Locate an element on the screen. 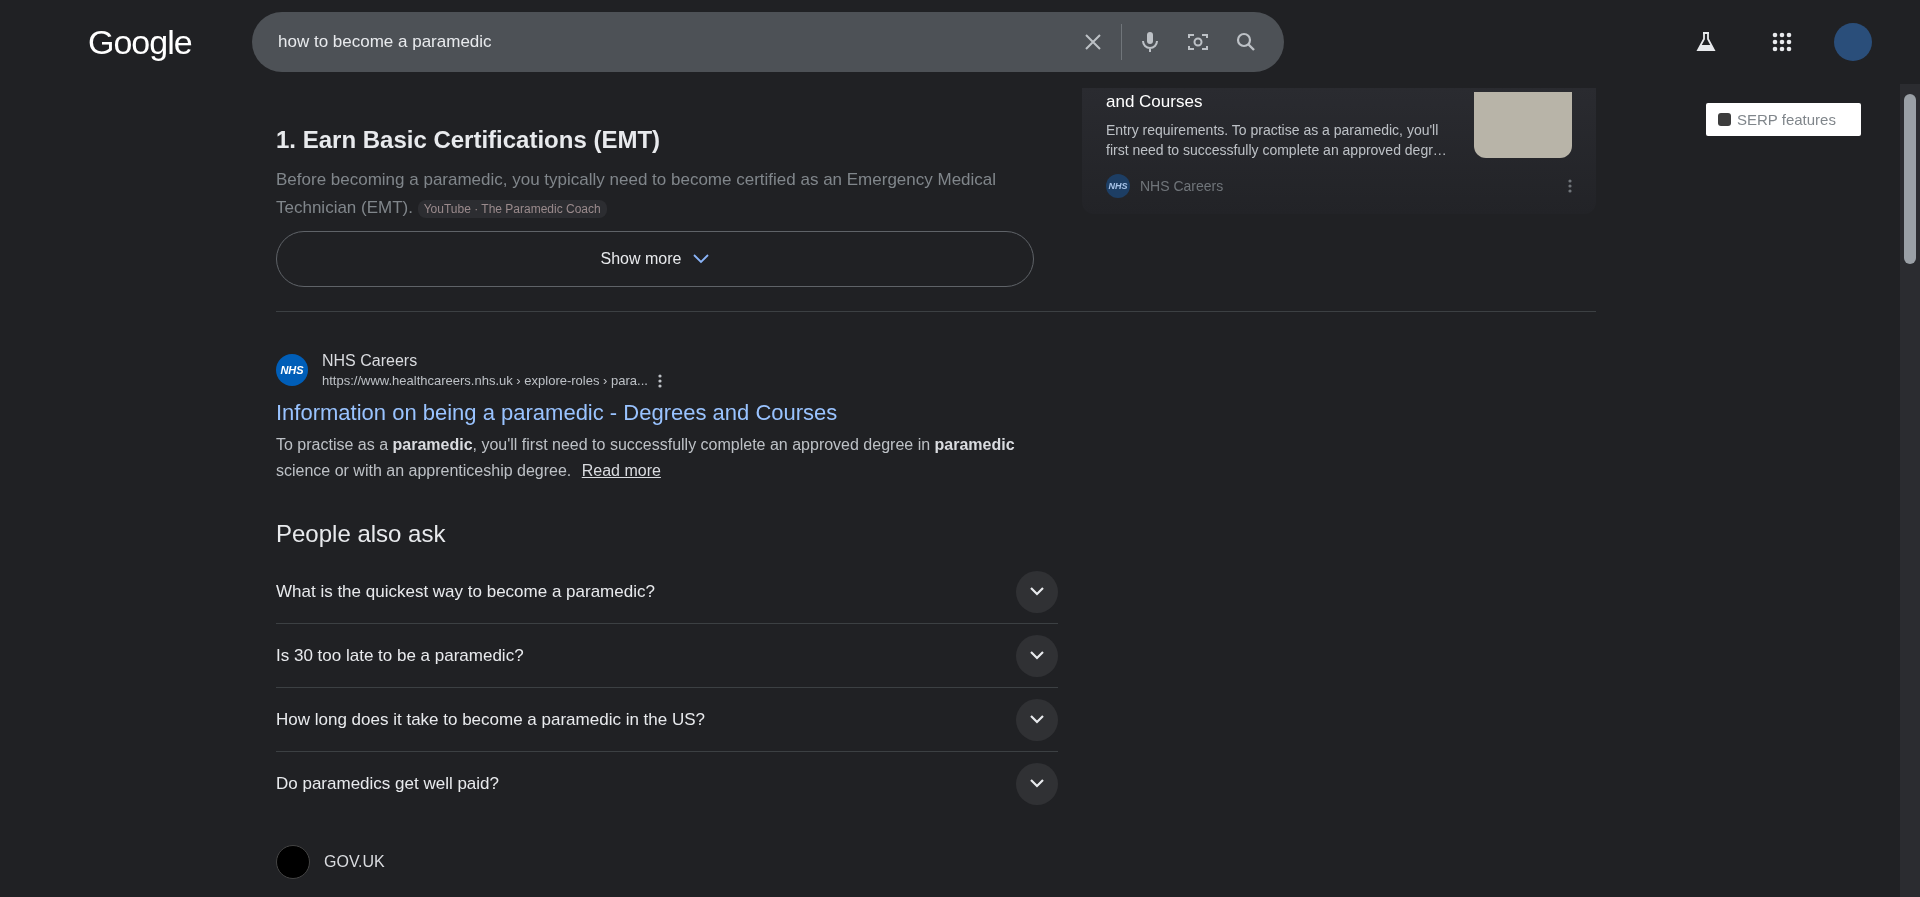  overview-text: Before becoming a paramedic, you typically need to become certified as an Emergency Medical Technician (EMT). YouTube · The Paramedic Coach is located at coordinates (637, 194).